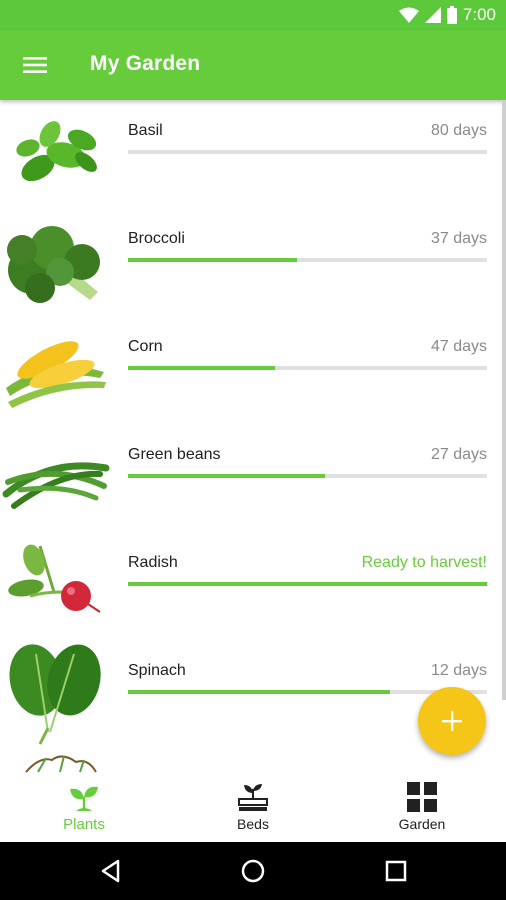 The image size is (506, 900). Describe the element at coordinates (250, 761) in the screenshot. I see `plant-row-partial` at that location.